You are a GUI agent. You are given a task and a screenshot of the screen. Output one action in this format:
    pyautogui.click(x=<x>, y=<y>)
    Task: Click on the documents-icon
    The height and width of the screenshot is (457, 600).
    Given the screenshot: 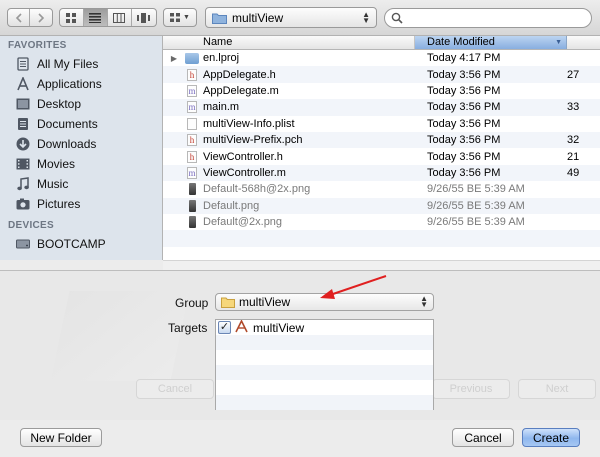 What is the action you would take?
    pyautogui.click(x=23, y=124)
    